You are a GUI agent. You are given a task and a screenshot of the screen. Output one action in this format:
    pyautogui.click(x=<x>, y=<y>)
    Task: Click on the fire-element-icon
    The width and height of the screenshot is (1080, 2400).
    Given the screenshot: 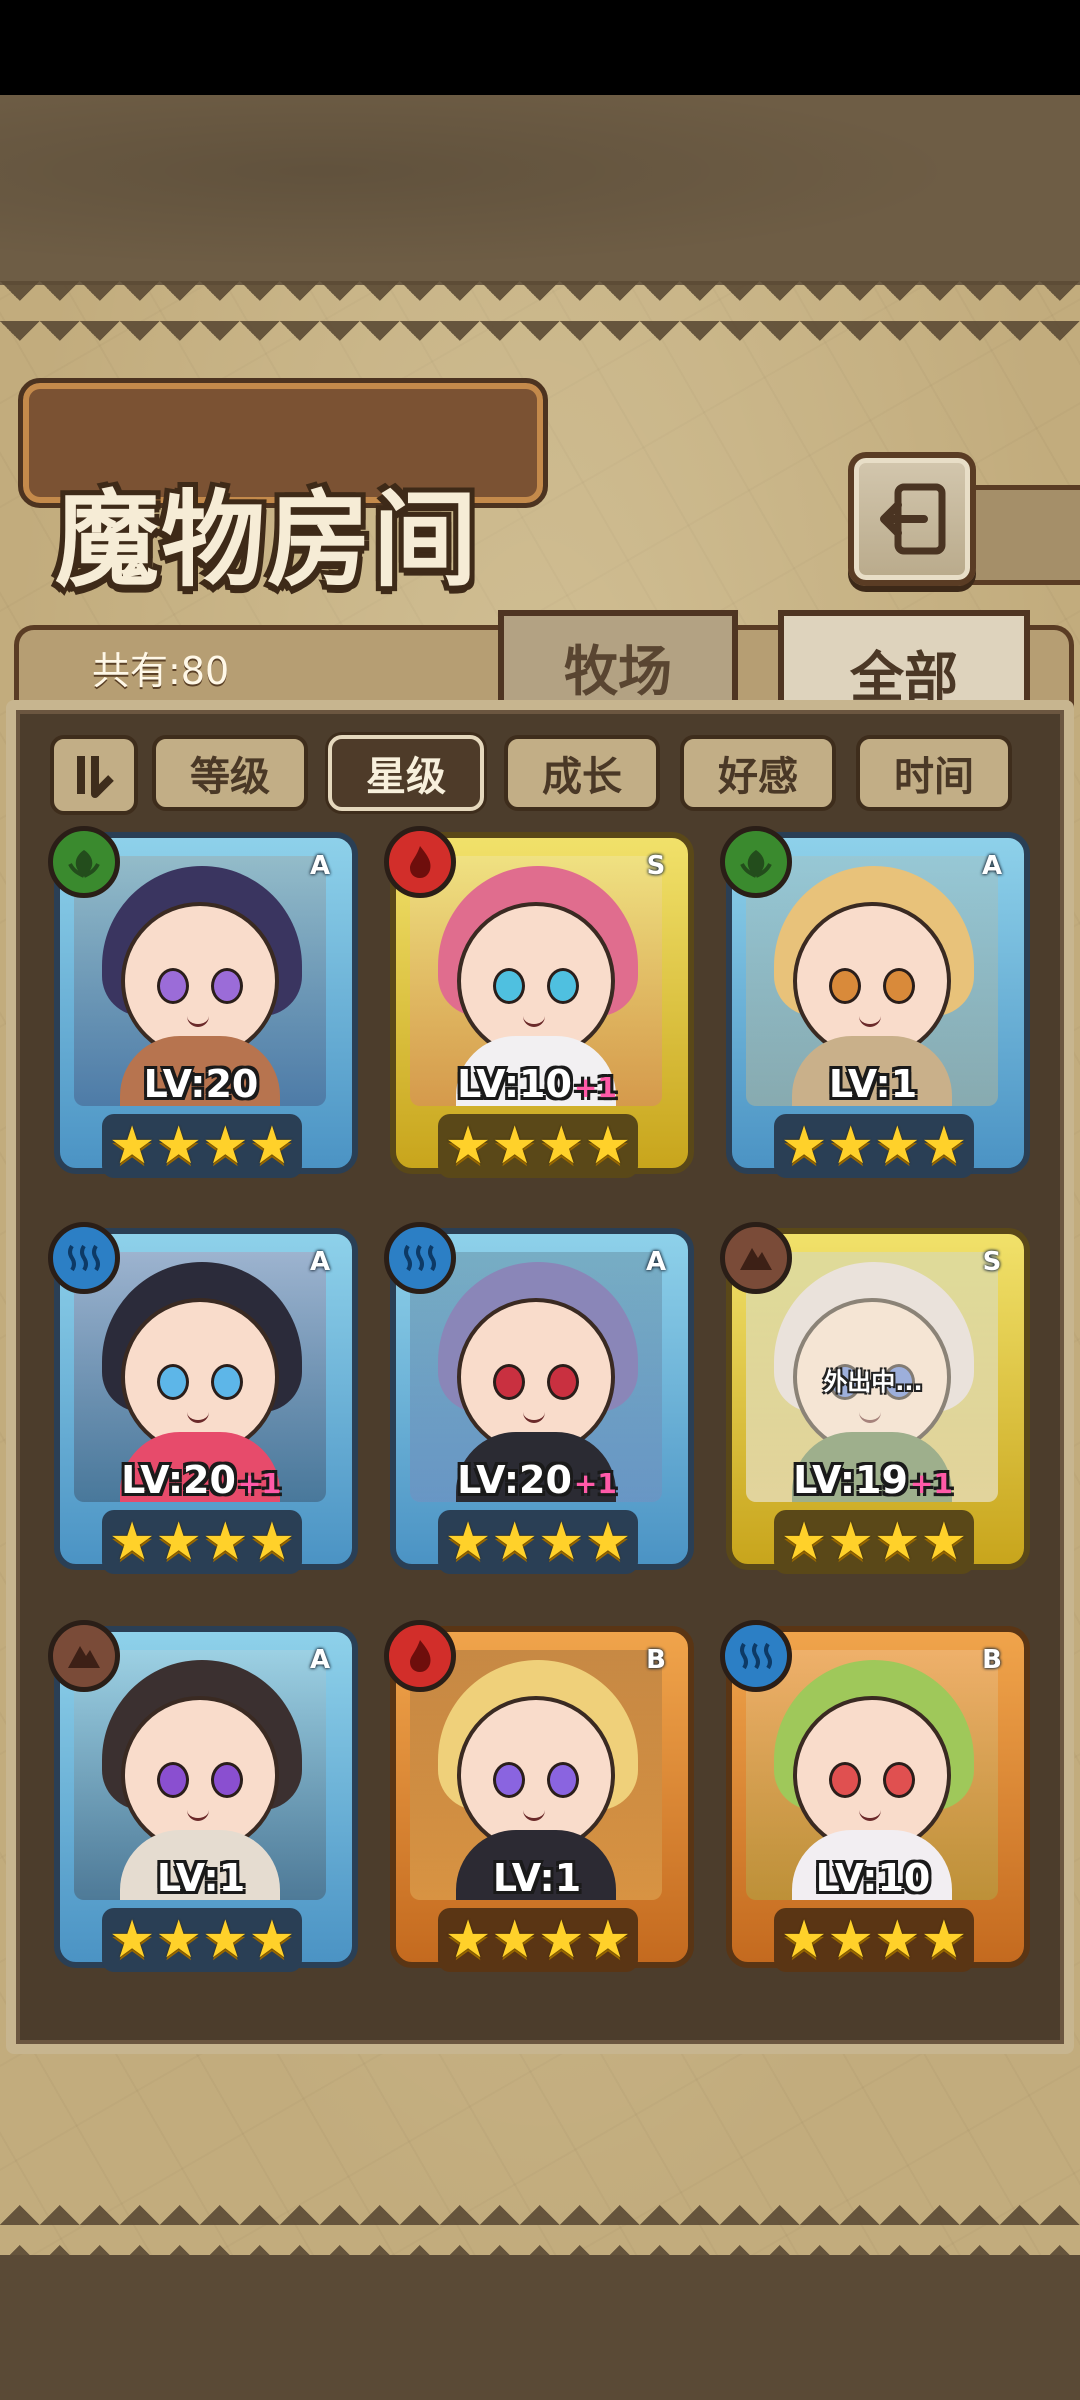 What is the action you would take?
    pyautogui.click(x=420, y=862)
    